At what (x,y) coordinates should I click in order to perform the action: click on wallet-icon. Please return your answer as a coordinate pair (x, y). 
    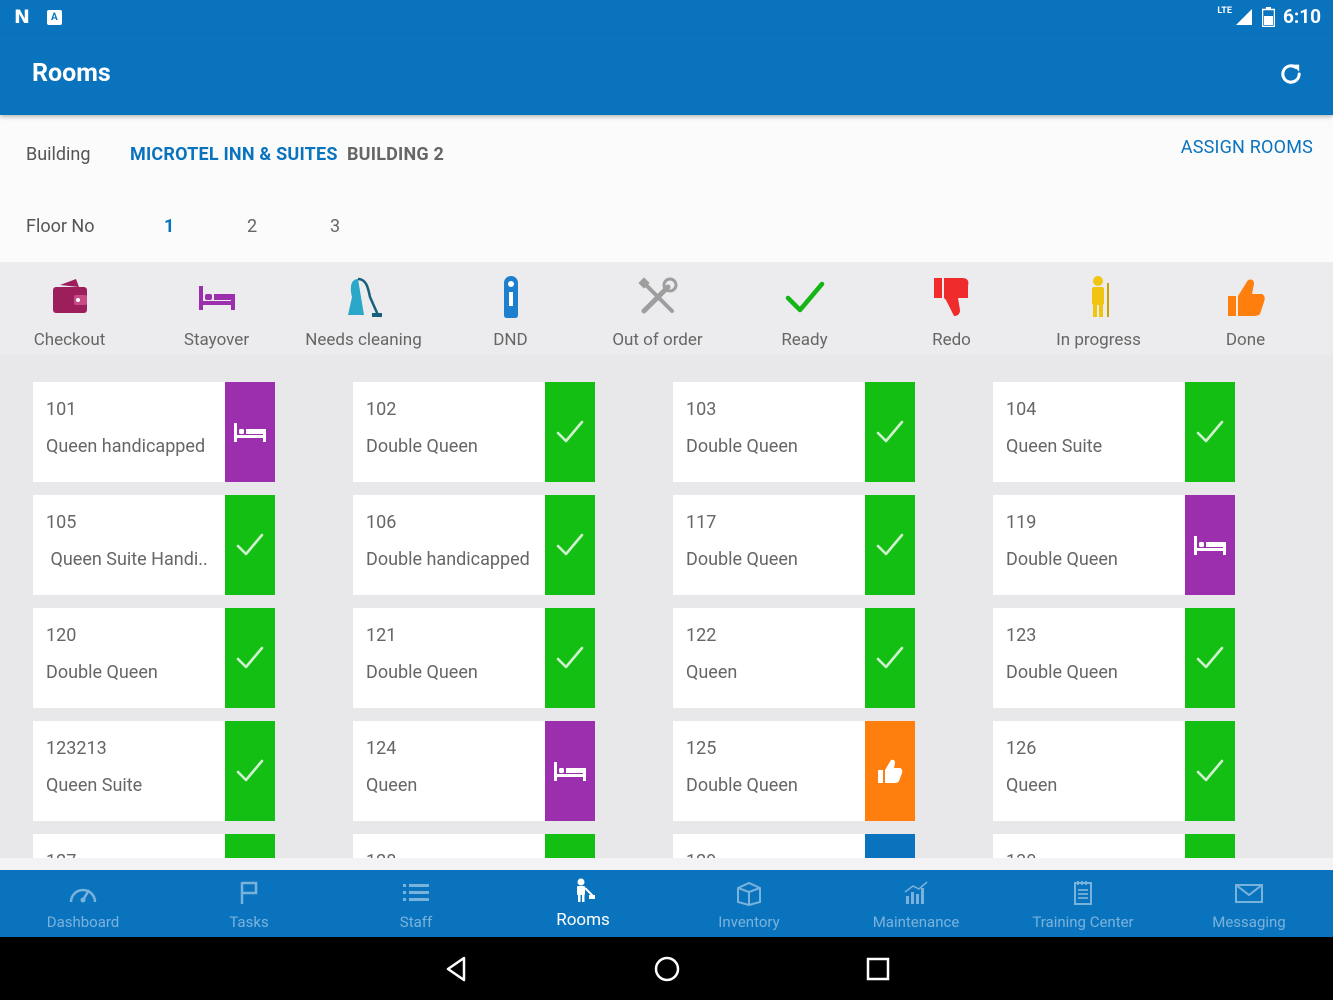
    Looking at the image, I should click on (70, 297).